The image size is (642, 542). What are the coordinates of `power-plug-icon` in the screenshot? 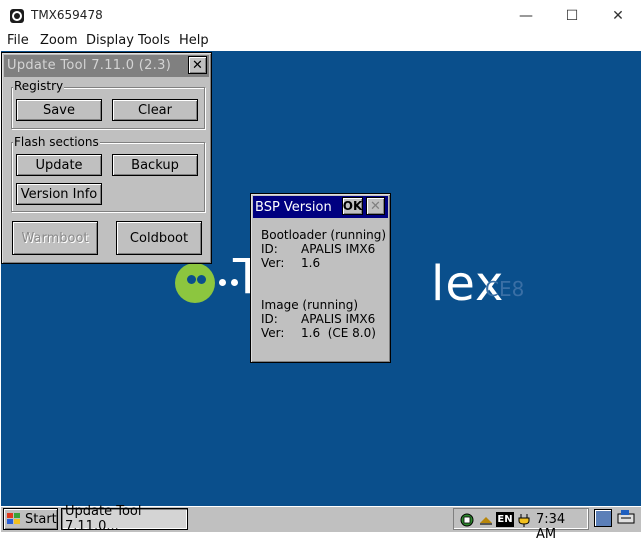 It's located at (524, 520).